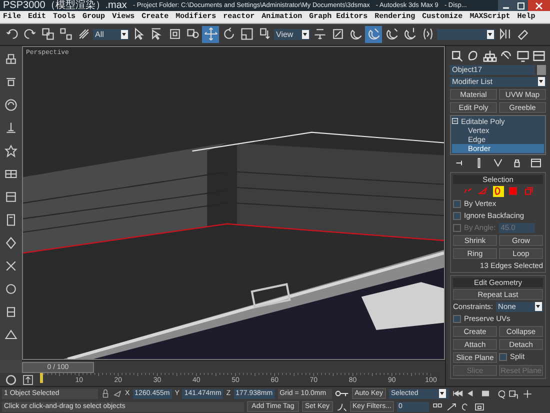 This screenshot has height=413, width=550. Describe the element at coordinates (111, 34) in the screenshot. I see `selection-filter-dropdown: All` at that location.